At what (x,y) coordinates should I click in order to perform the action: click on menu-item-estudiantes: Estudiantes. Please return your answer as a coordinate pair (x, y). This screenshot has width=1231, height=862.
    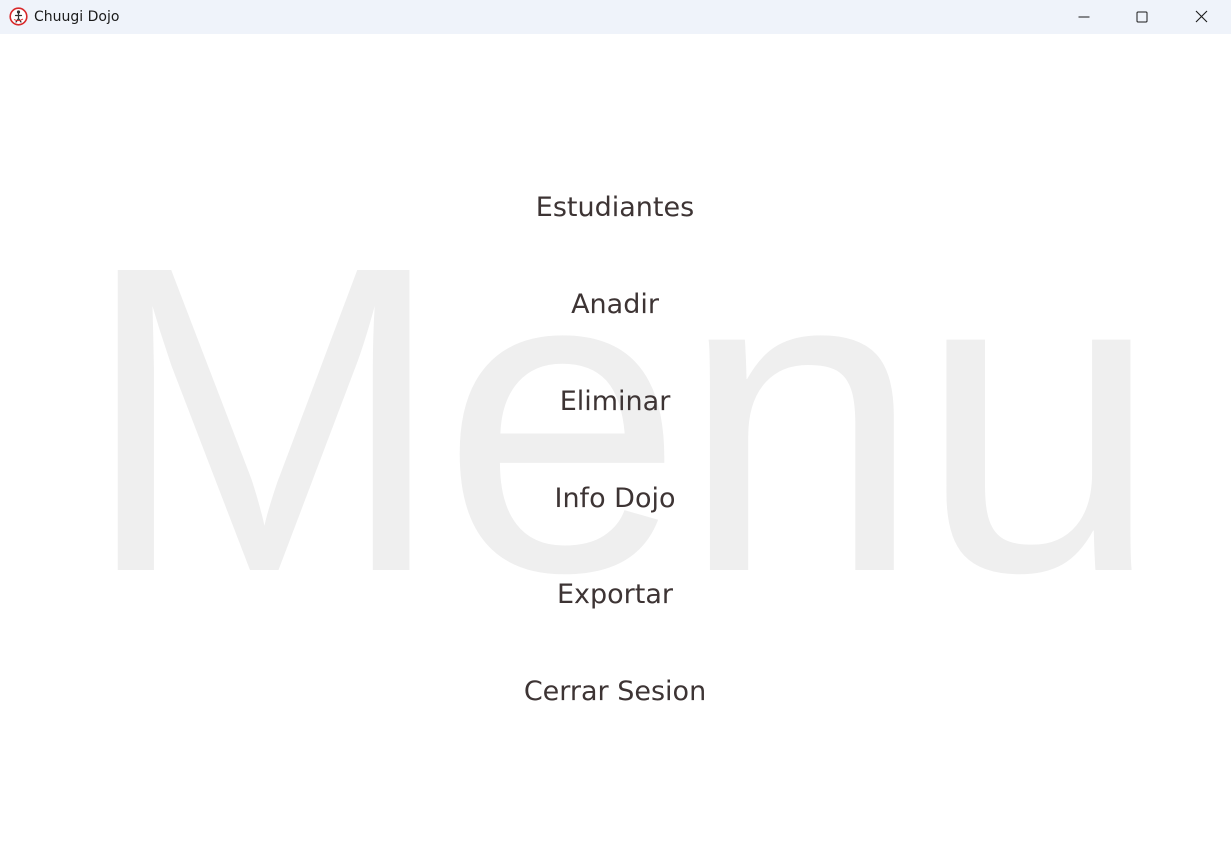
    Looking at the image, I should click on (615, 208).